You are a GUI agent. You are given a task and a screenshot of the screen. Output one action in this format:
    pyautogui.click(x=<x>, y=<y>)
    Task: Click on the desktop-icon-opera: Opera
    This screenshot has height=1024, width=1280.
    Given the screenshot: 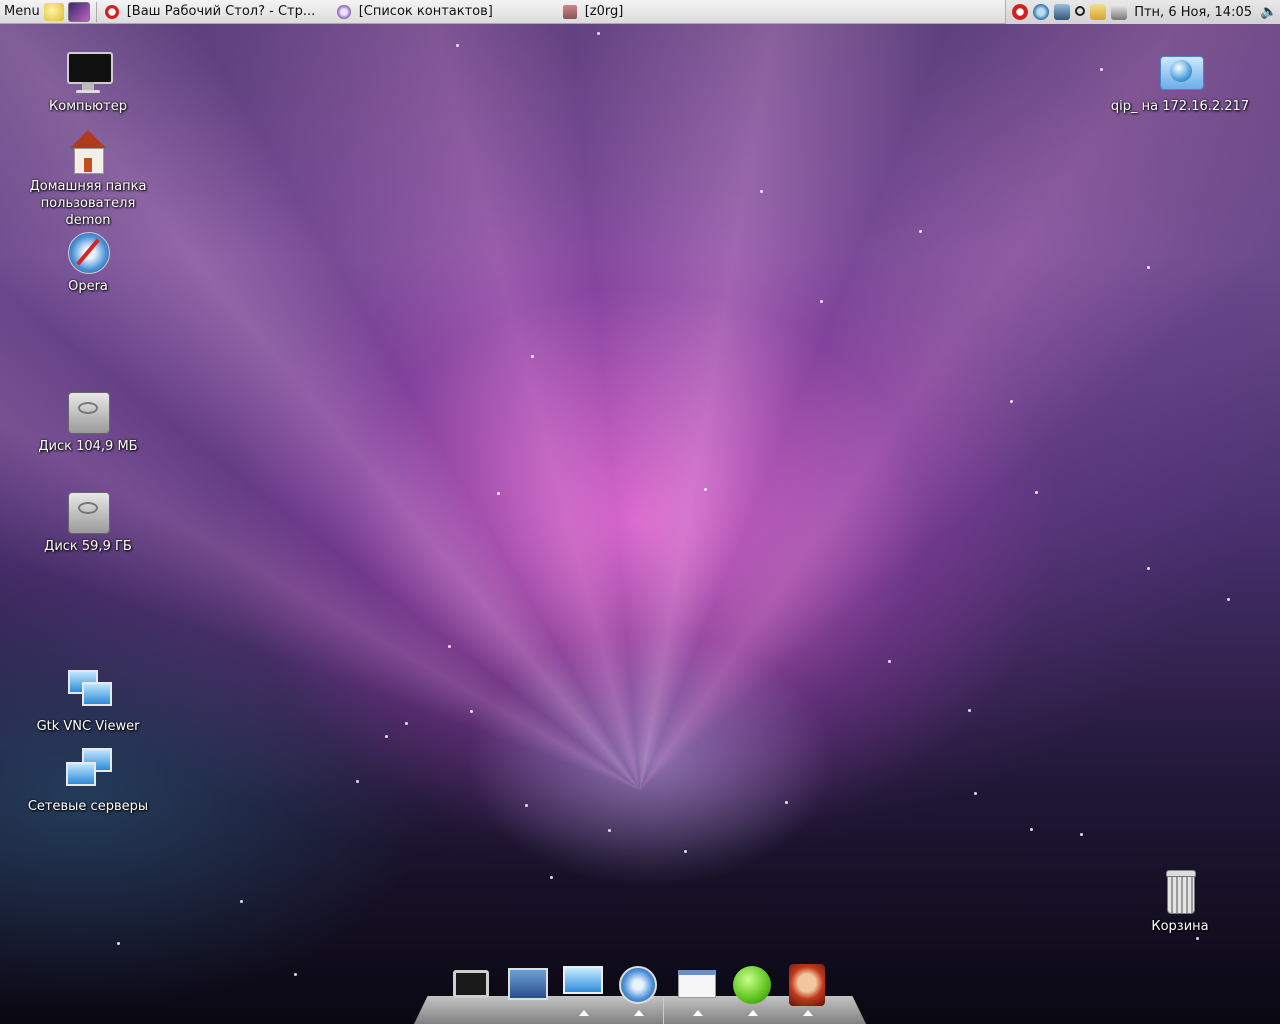 What is the action you would take?
    pyautogui.click(x=88, y=261)
    